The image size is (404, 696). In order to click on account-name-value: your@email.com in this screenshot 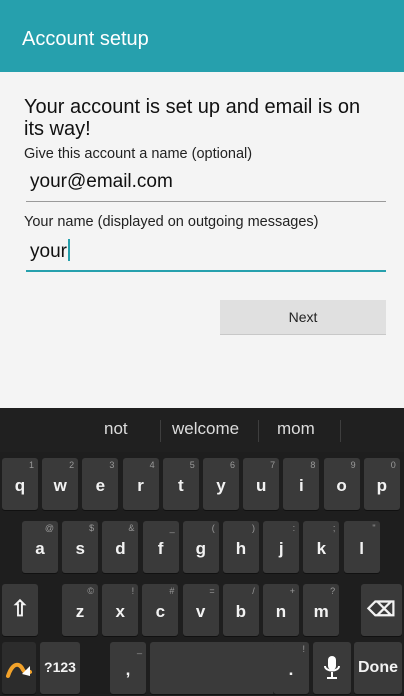, I will do `click(101, 181)`.